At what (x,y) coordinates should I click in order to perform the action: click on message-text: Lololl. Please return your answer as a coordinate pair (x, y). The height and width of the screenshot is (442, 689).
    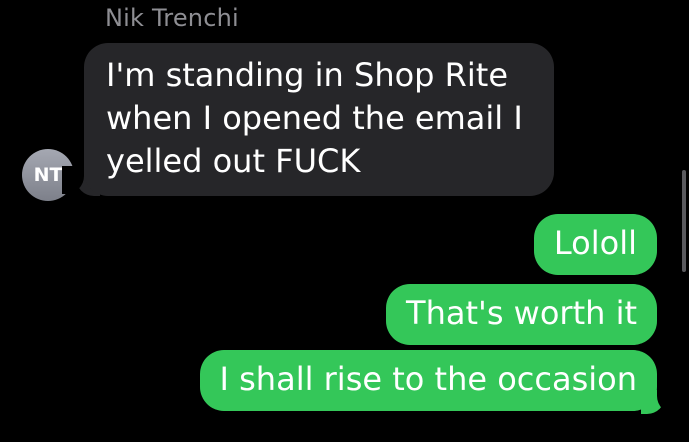
    Looking at the image, I should click on (595, 243).